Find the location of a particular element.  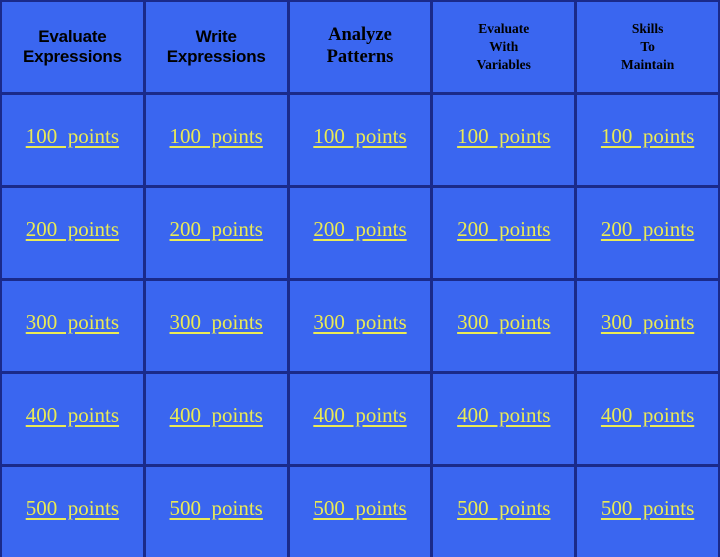

board-cell-c1-r5: 500 points is located at coordinates (72, 512).